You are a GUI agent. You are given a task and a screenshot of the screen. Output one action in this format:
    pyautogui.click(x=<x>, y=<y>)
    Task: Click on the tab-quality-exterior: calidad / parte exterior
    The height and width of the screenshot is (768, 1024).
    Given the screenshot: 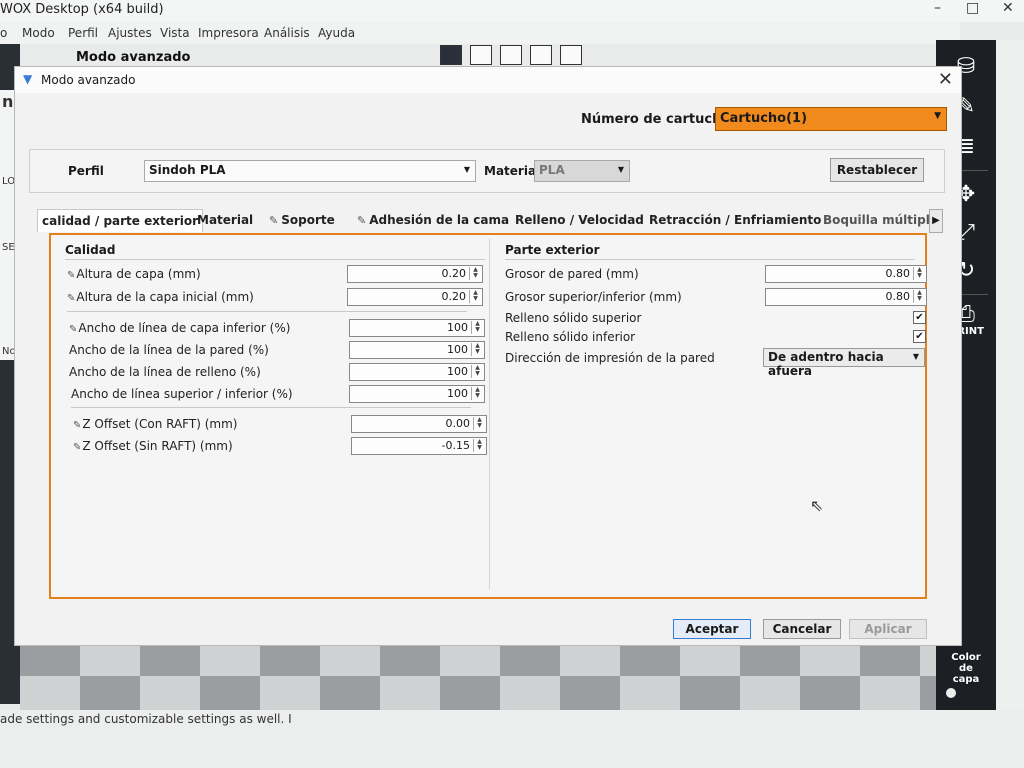 What is the action you would take?
    pyautogui.click(x=120, y=220)
    